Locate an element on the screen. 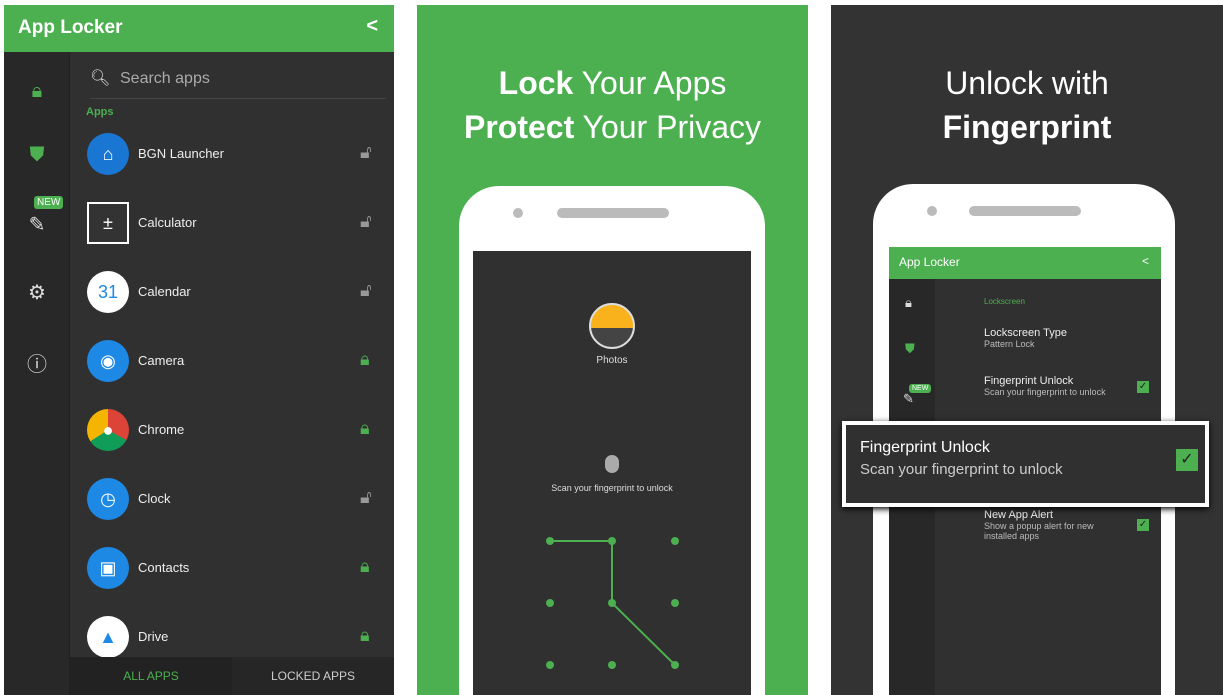 The image size is (1223, 695). app-name: Camera is located at coordinates (161, 360).